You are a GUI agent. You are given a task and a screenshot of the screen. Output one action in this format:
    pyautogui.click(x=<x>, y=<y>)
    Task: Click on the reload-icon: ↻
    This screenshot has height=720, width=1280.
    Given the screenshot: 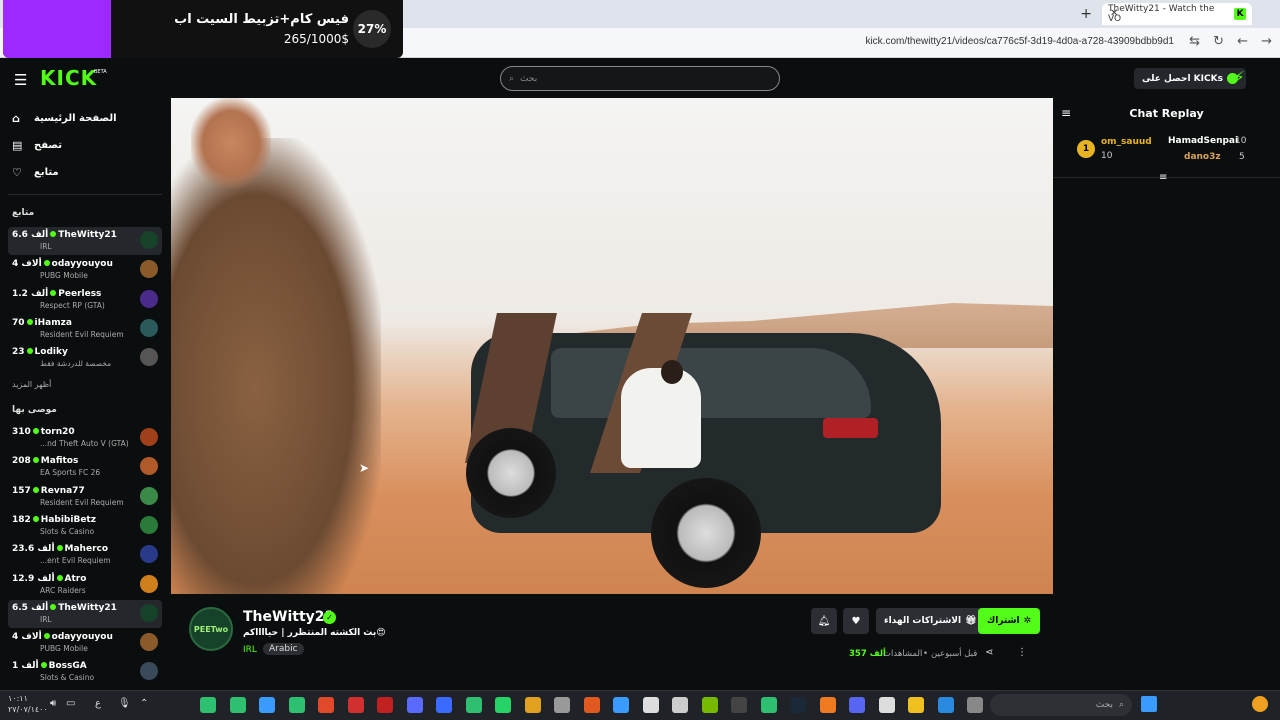 What is the action you would take?
    pyautogui.click(x=1218, y=41)
    